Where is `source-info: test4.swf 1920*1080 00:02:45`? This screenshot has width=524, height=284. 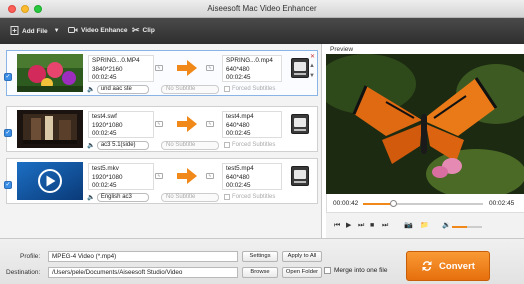
source-info: test4.swf 1920*1080 00:02:45 is located at coordinates (121, 124).